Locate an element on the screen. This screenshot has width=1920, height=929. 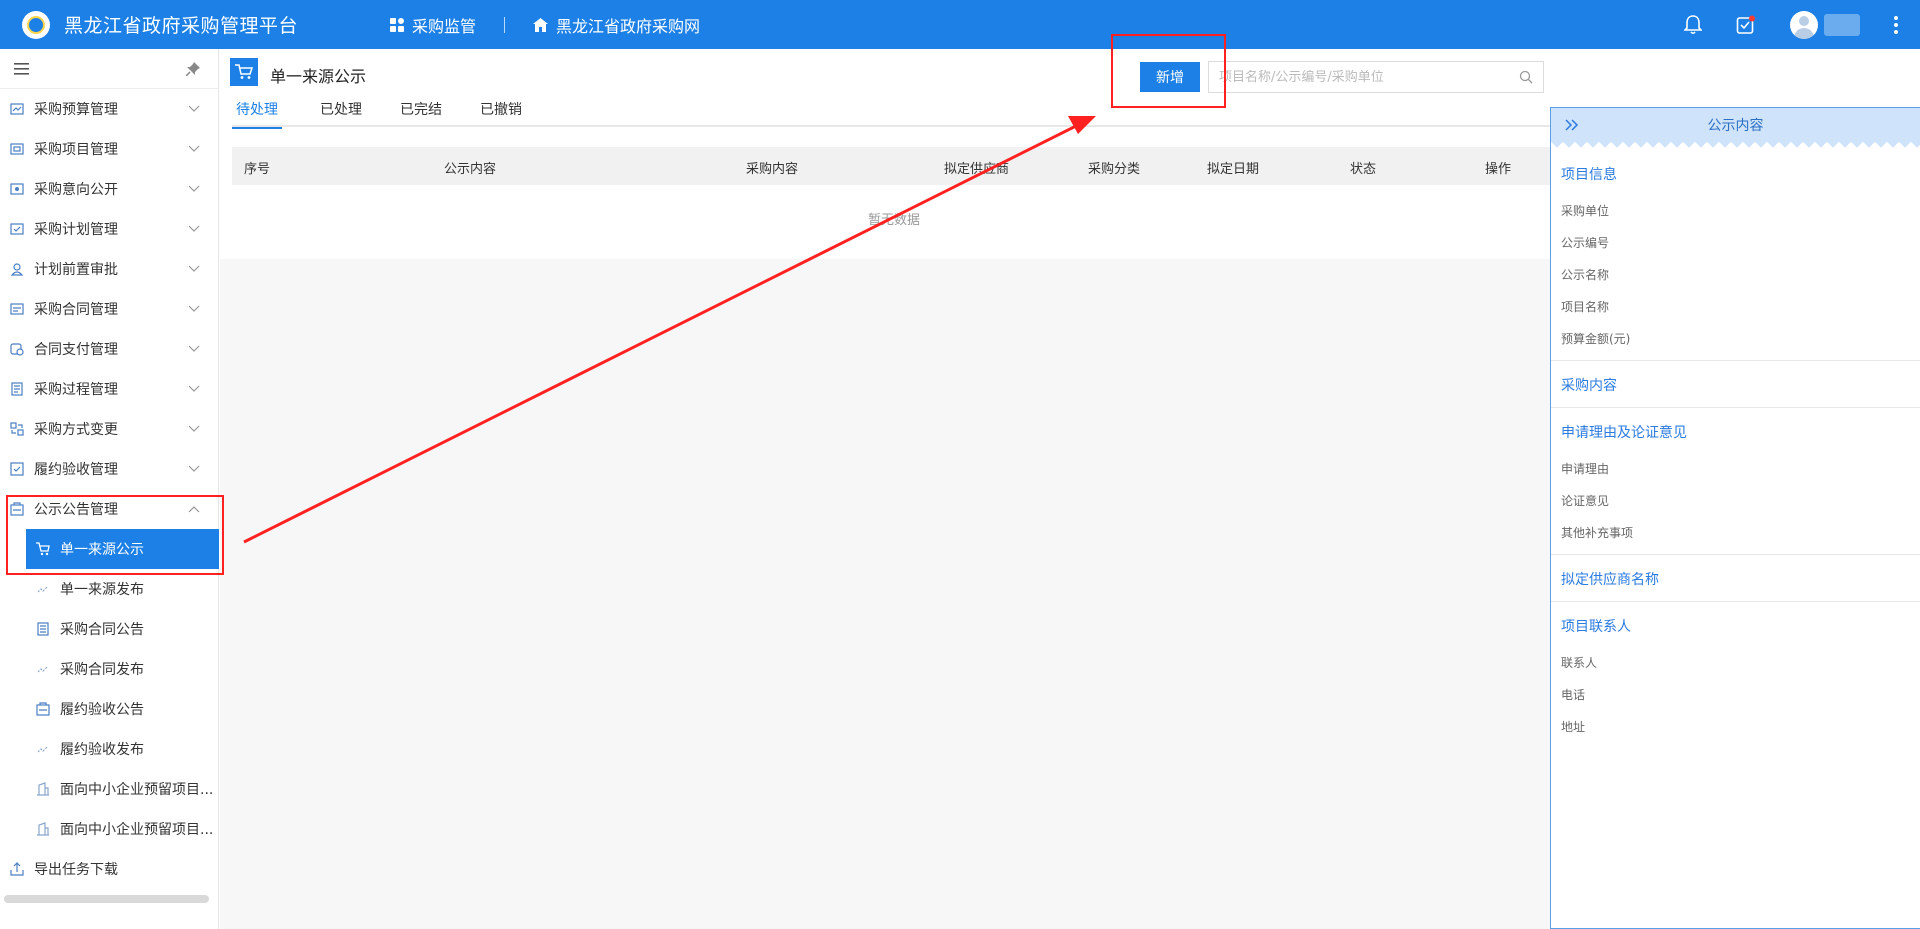
building-icon is located at coordinates (43, 829).